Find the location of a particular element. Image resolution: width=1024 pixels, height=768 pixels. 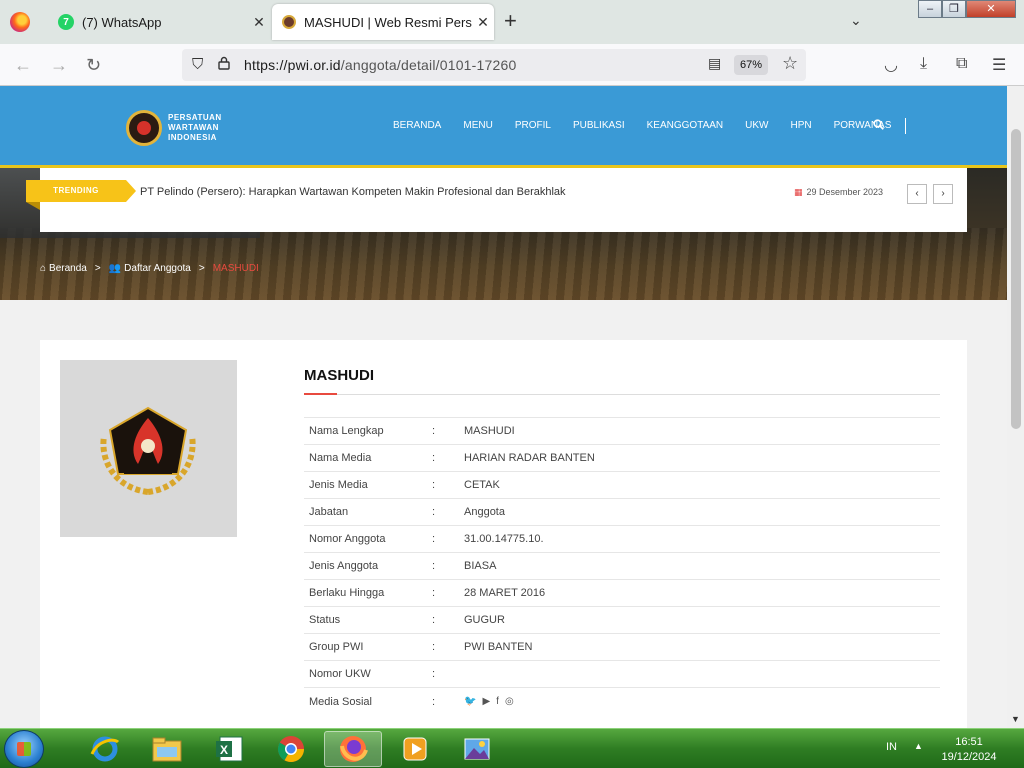

trending-badge: TRENDING is located at coordinates (81, 195).